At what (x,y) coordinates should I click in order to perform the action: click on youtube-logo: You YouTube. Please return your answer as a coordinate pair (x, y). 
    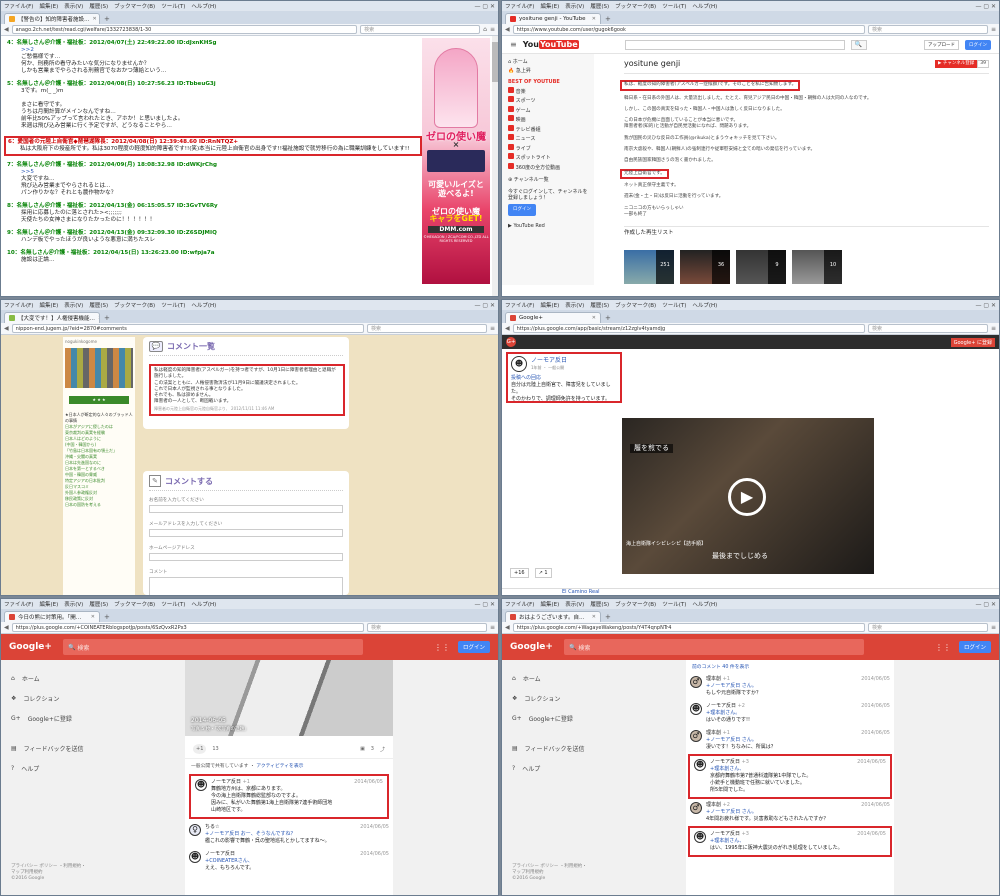
    Looking at the image, I should click on (551, 44).